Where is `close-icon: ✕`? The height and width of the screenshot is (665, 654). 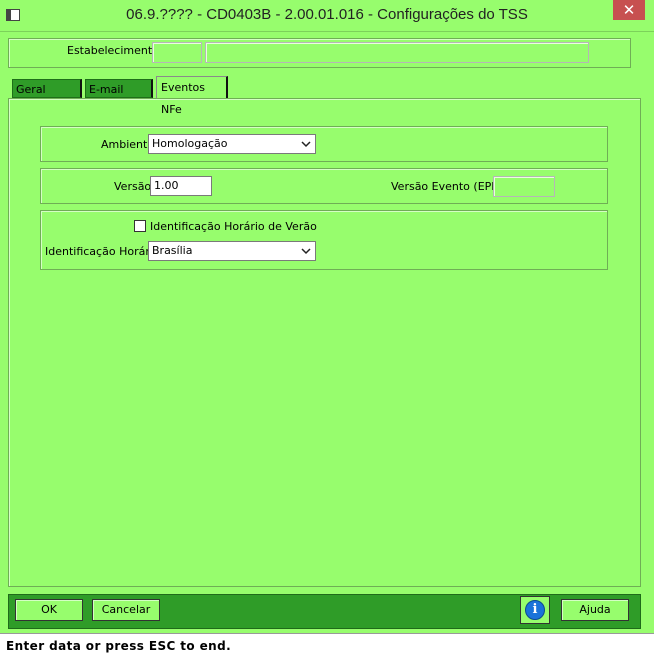
close-icon: ✕ is located at coordinates (629, 10).